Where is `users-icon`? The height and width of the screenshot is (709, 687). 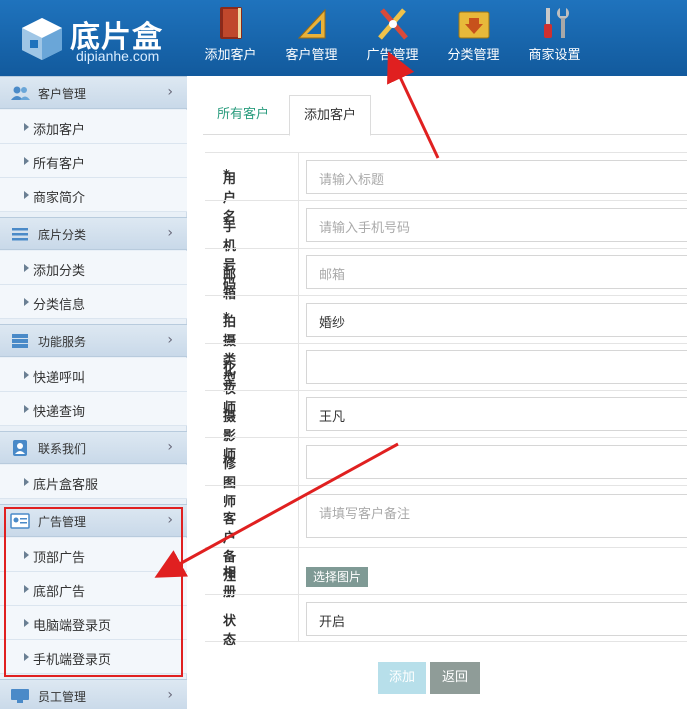
users-icon is located at coordinates (20, 93).